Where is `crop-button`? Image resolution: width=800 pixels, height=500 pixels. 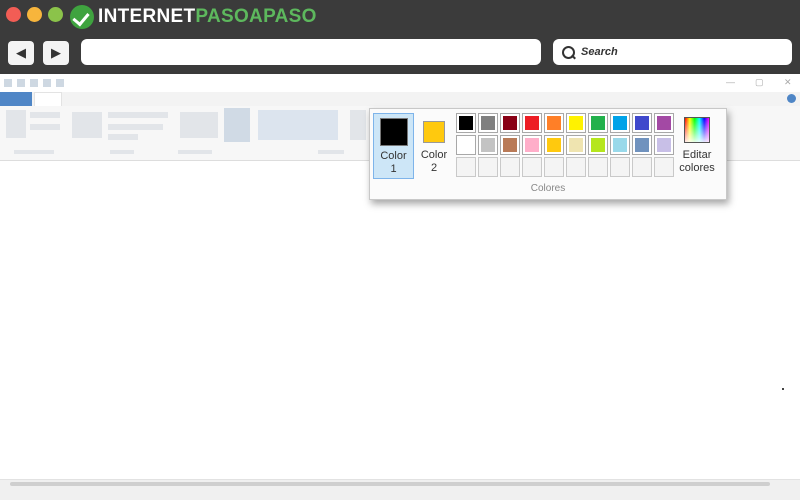
crop-button is located at coordinates (138, 115).